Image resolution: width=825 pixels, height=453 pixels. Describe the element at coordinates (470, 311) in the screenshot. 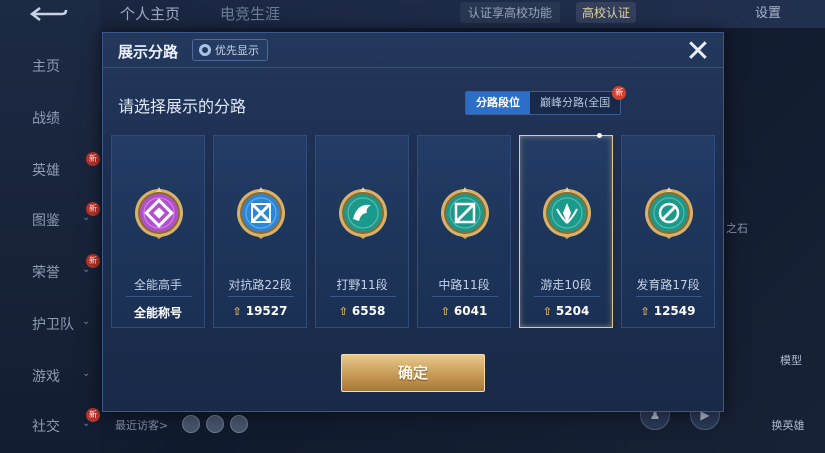

I see `lane-score-value: 6041` at that location.